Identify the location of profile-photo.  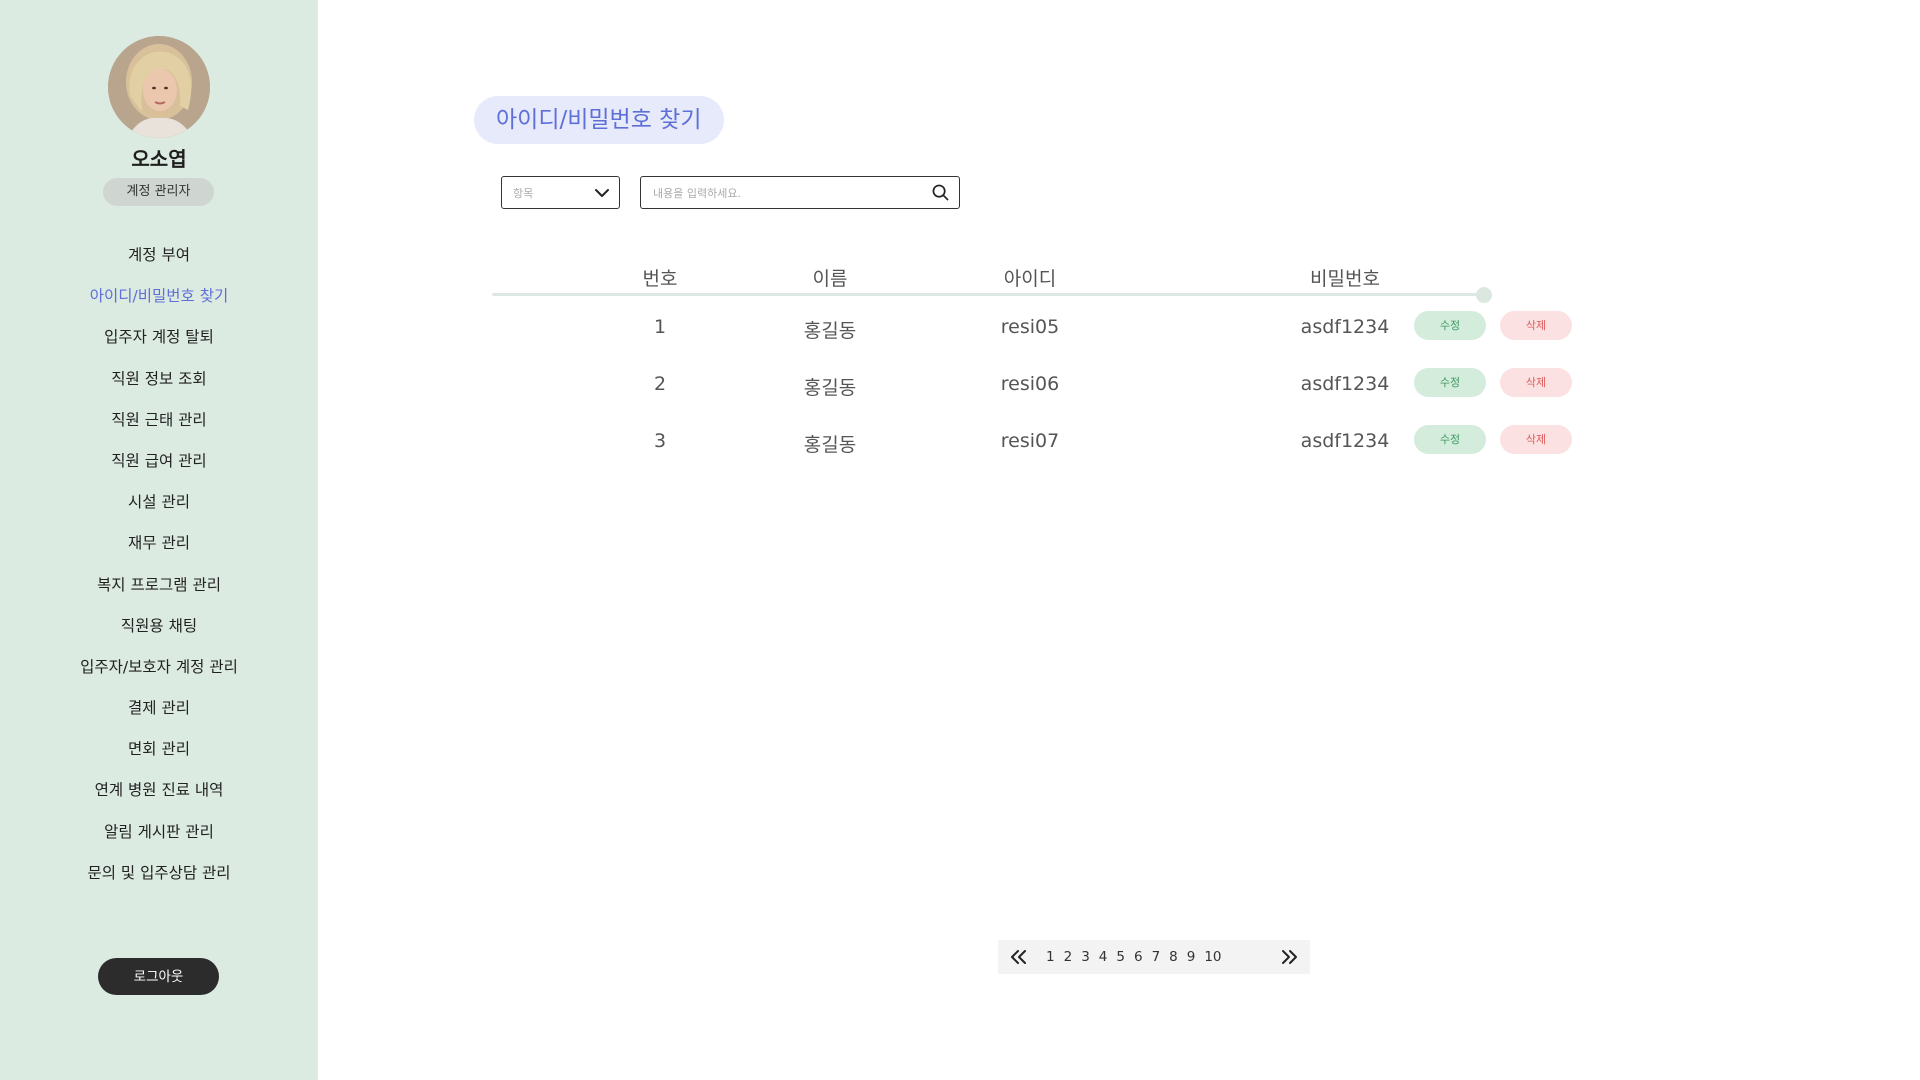
(159, 87).